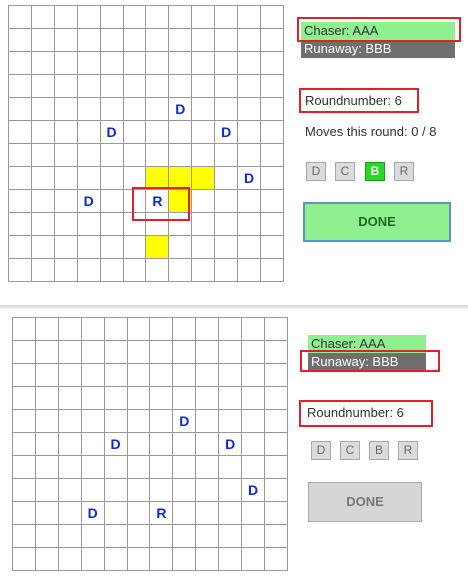 This screenshot has width=468, height=578. What do you see at coordinates (375, 171) in the screenshot?
I see `direction-button-b: B` at bounding box center [375, 171].